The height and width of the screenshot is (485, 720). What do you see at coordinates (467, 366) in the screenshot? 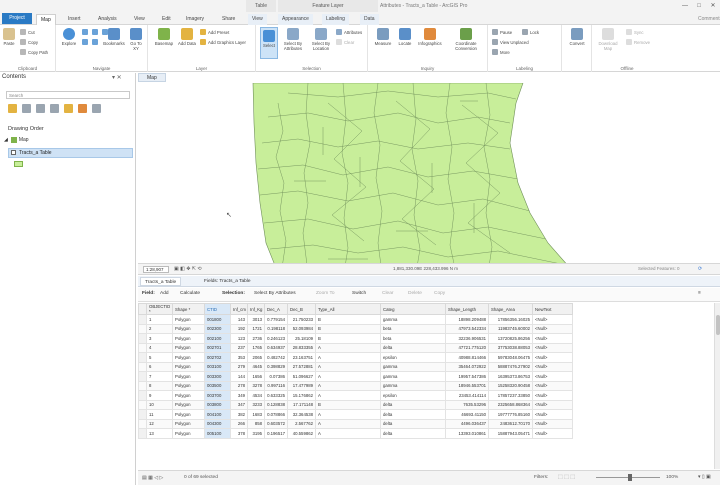
I see `table-cell: 35464.072922` at bounding box center [467, 366].